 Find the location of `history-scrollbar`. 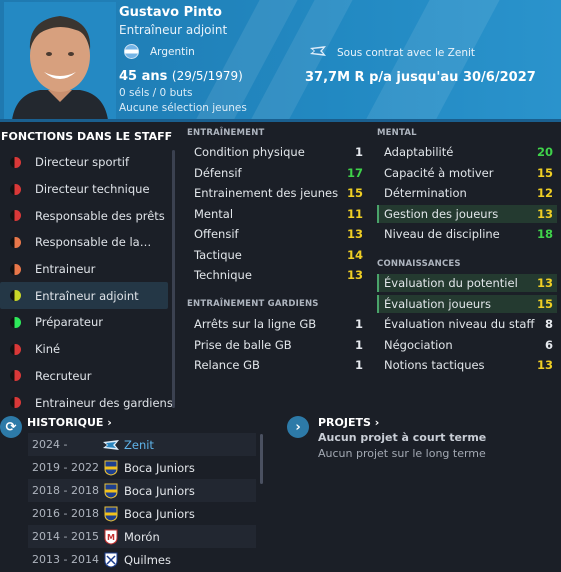

history-scrollbar is located at coordinates (261, 459).